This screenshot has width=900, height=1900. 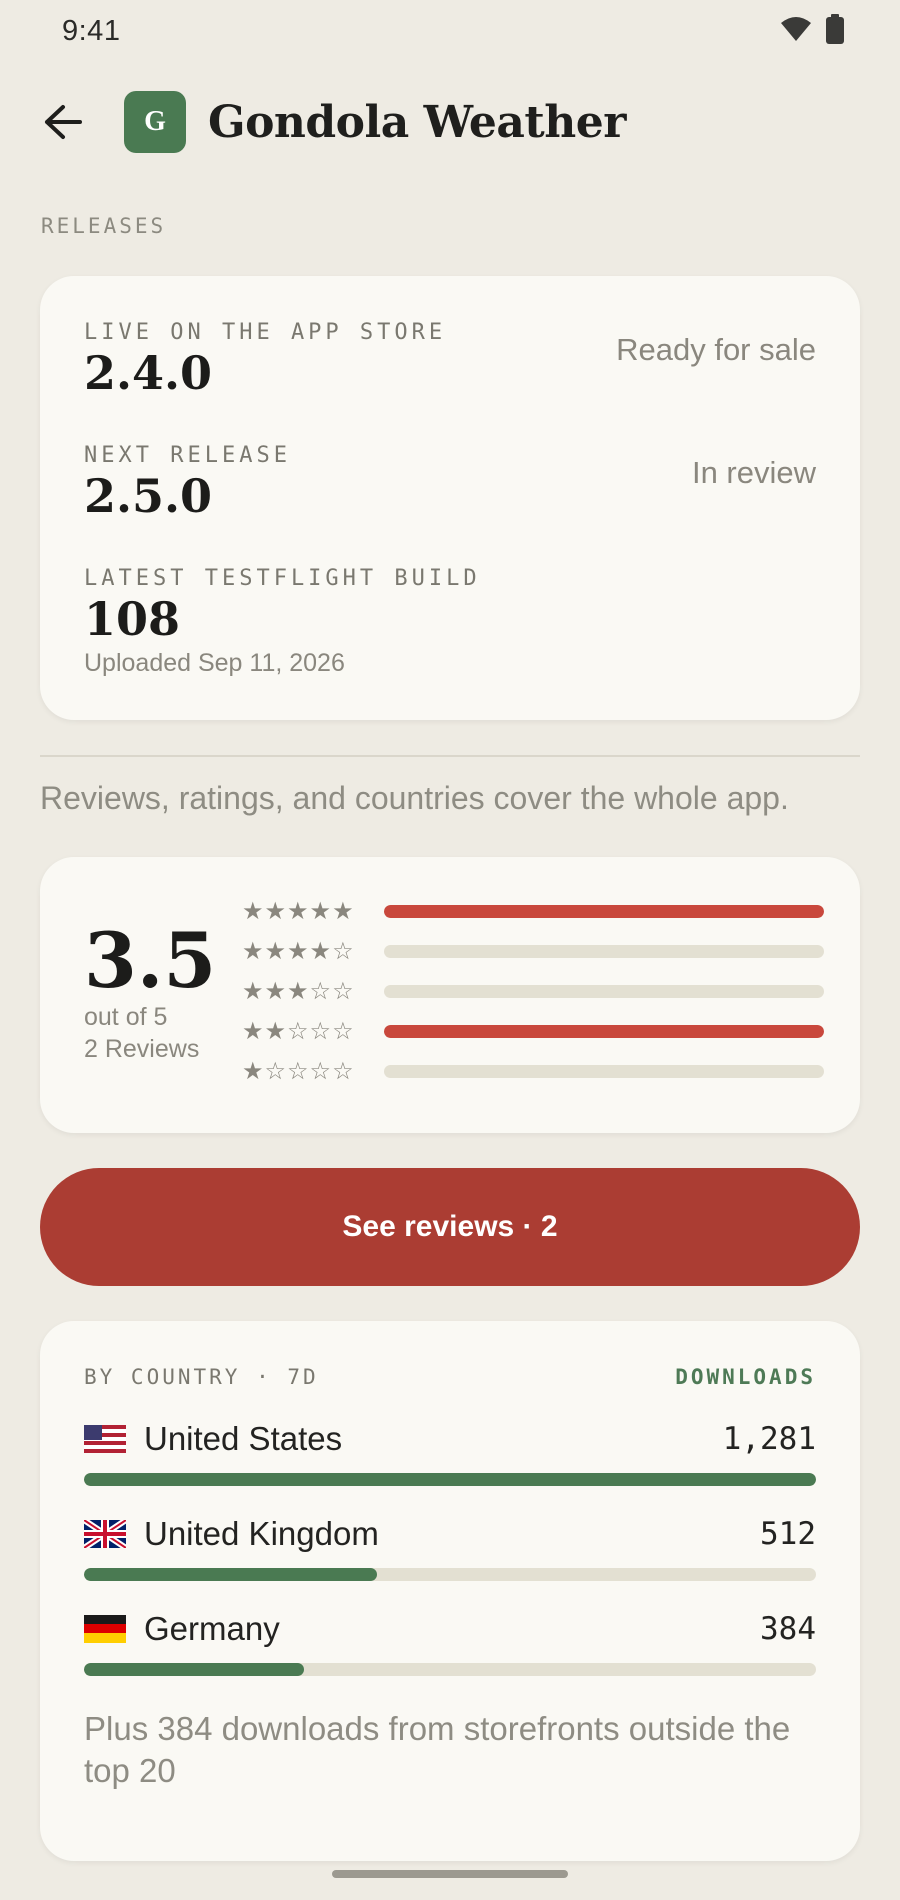 I want to click on release-next: NEXT RELEASE 2.5.0 In review, so click(x=450, y=483).